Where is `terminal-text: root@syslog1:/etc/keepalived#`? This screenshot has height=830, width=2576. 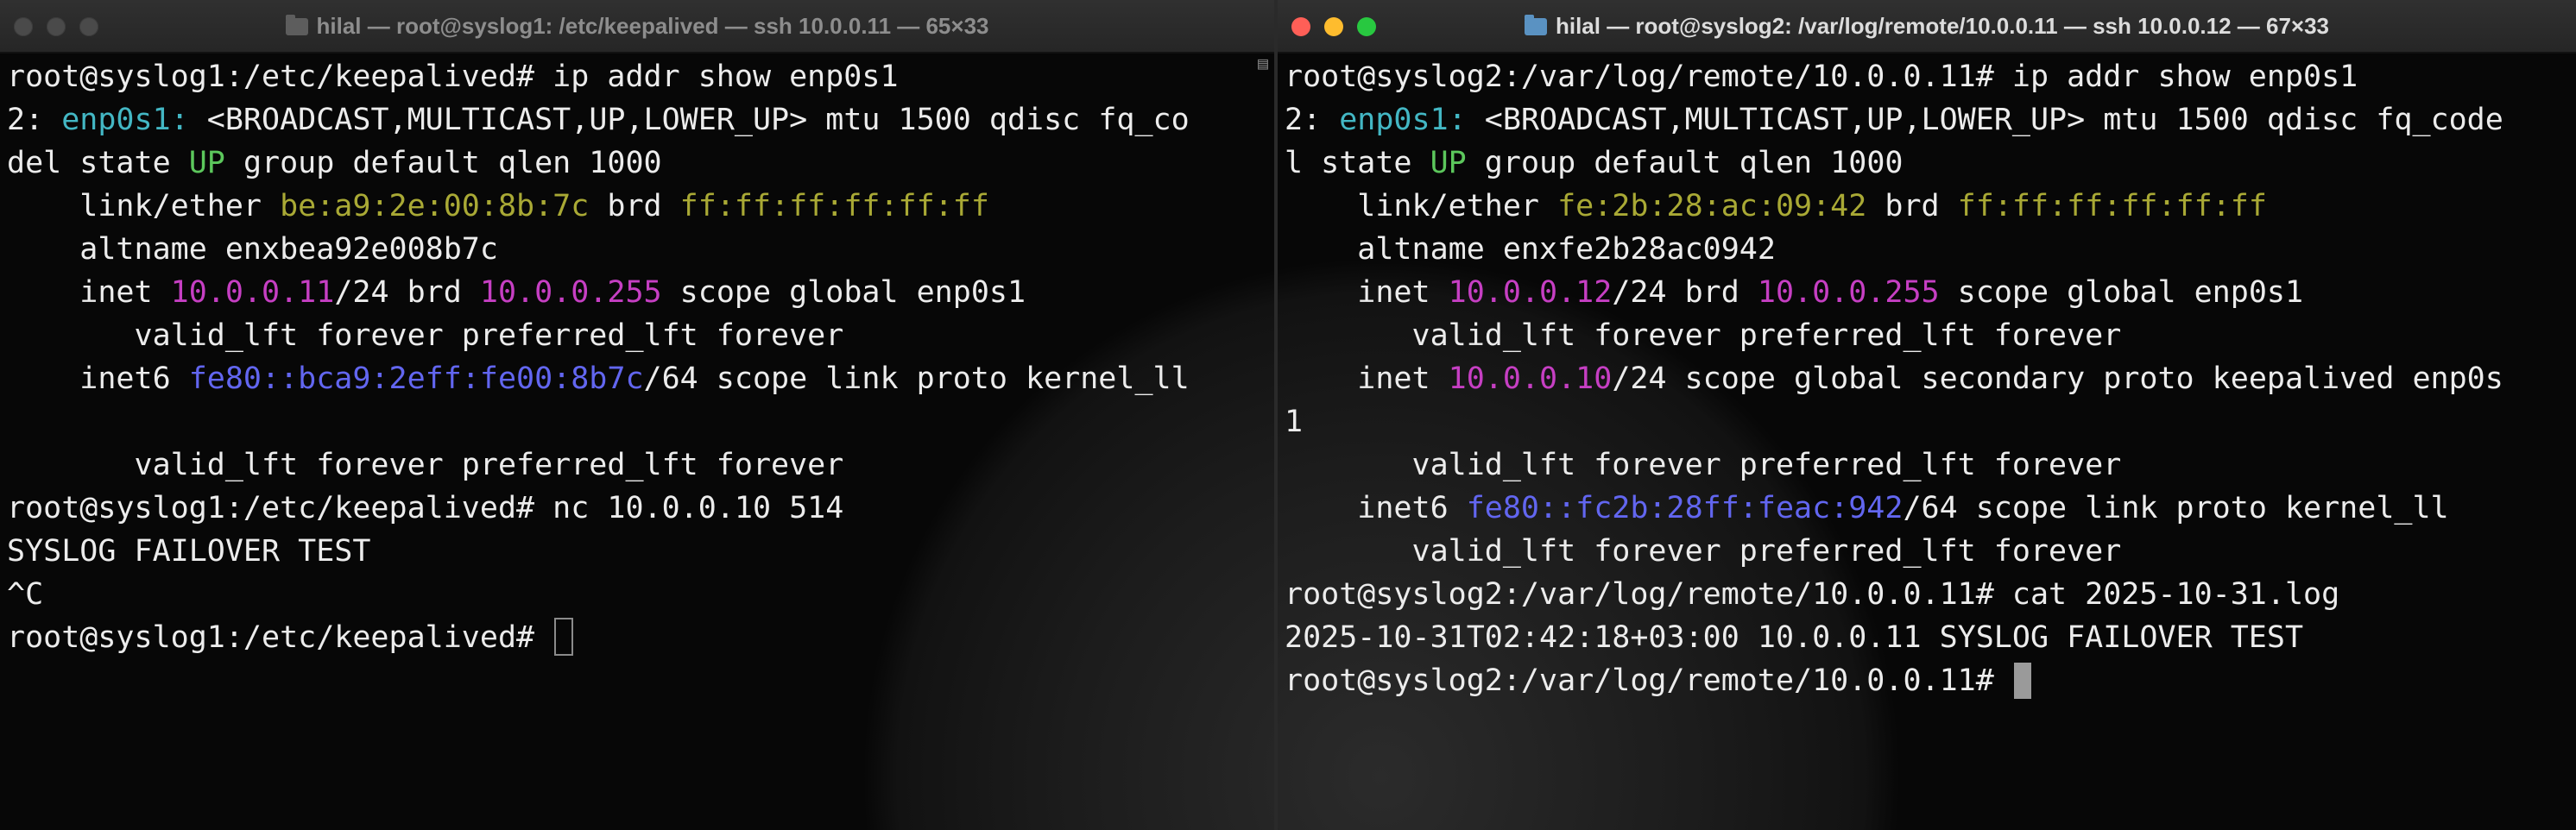
terminal-text: root@syslog1:/etc/keepalived# is located at coordinates (280, 637).